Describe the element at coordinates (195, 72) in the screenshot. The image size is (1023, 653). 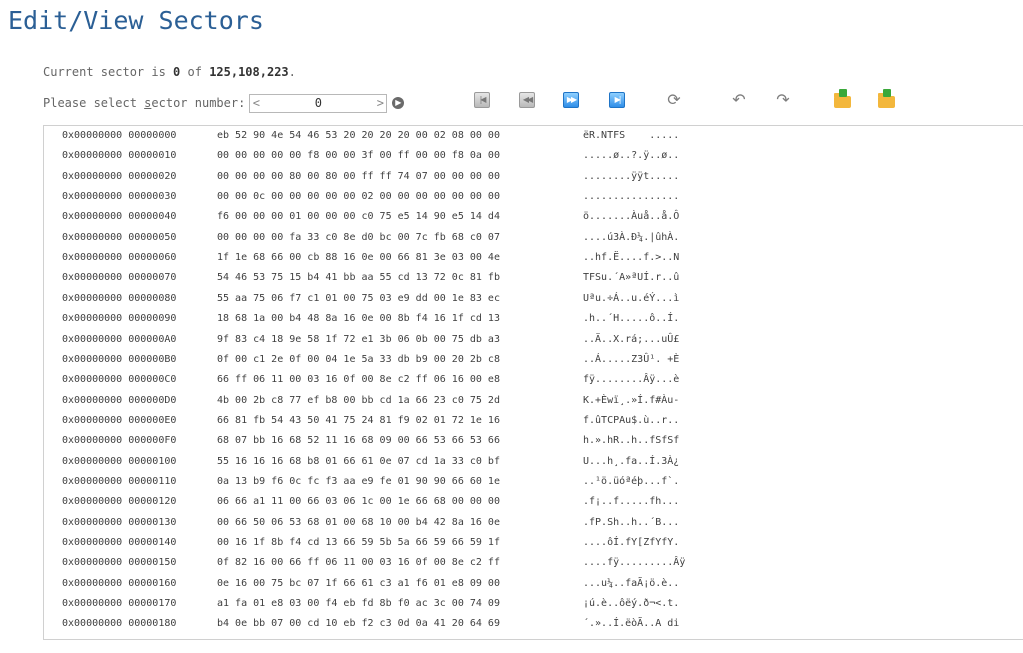
I see `status-middle: of` at that location.